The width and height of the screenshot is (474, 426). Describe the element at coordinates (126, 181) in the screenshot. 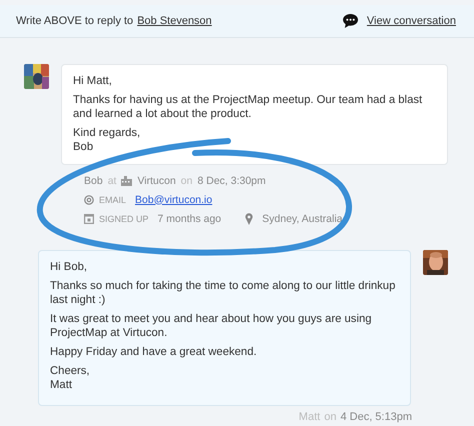

I see `building-icon` at that location.